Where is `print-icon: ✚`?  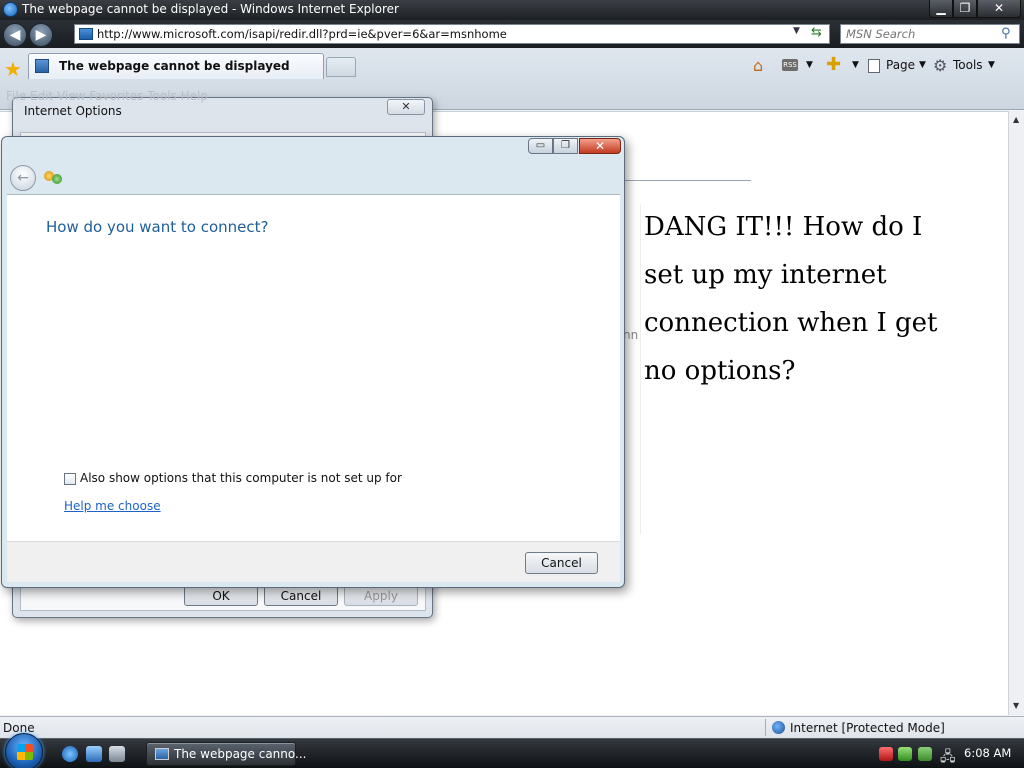 print-icon: ✚ is located at coordinates (833, 64).